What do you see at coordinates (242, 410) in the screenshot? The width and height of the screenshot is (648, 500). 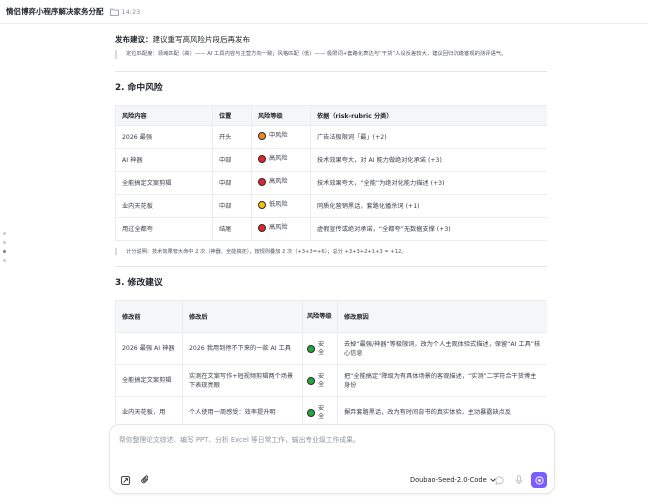 I see `fix-after: 个人使用一周感受：效率提升明` at bounding box center [242, 410].